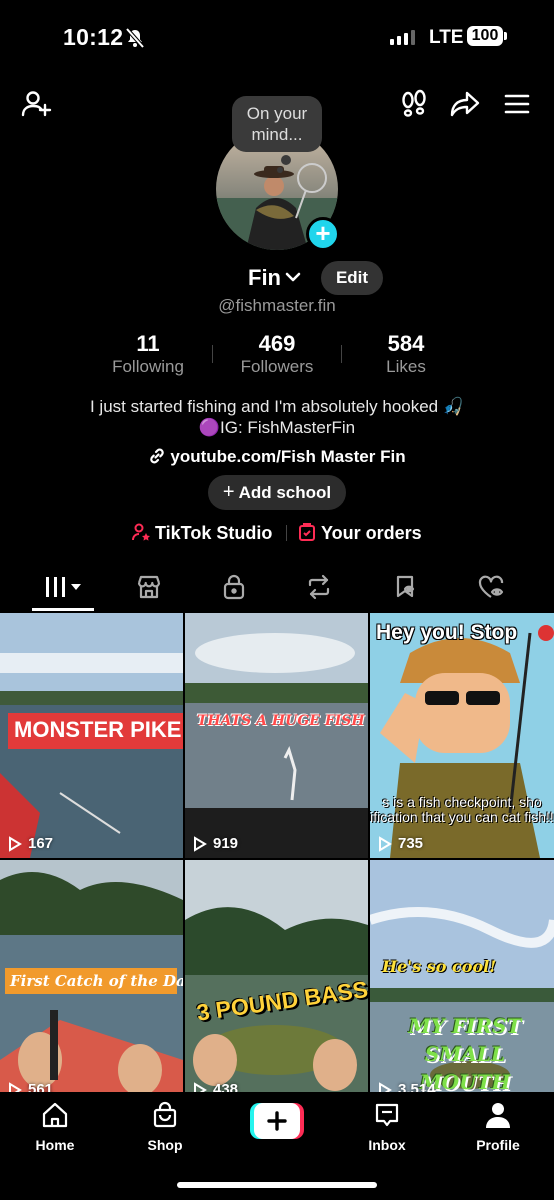 This screenshot has height=1200, width=554. What do you see at coordinates (98, 729) in the screenshot?
I see `video-overlay-text: MONSTER PIKE` at bounding box center [98, 729].